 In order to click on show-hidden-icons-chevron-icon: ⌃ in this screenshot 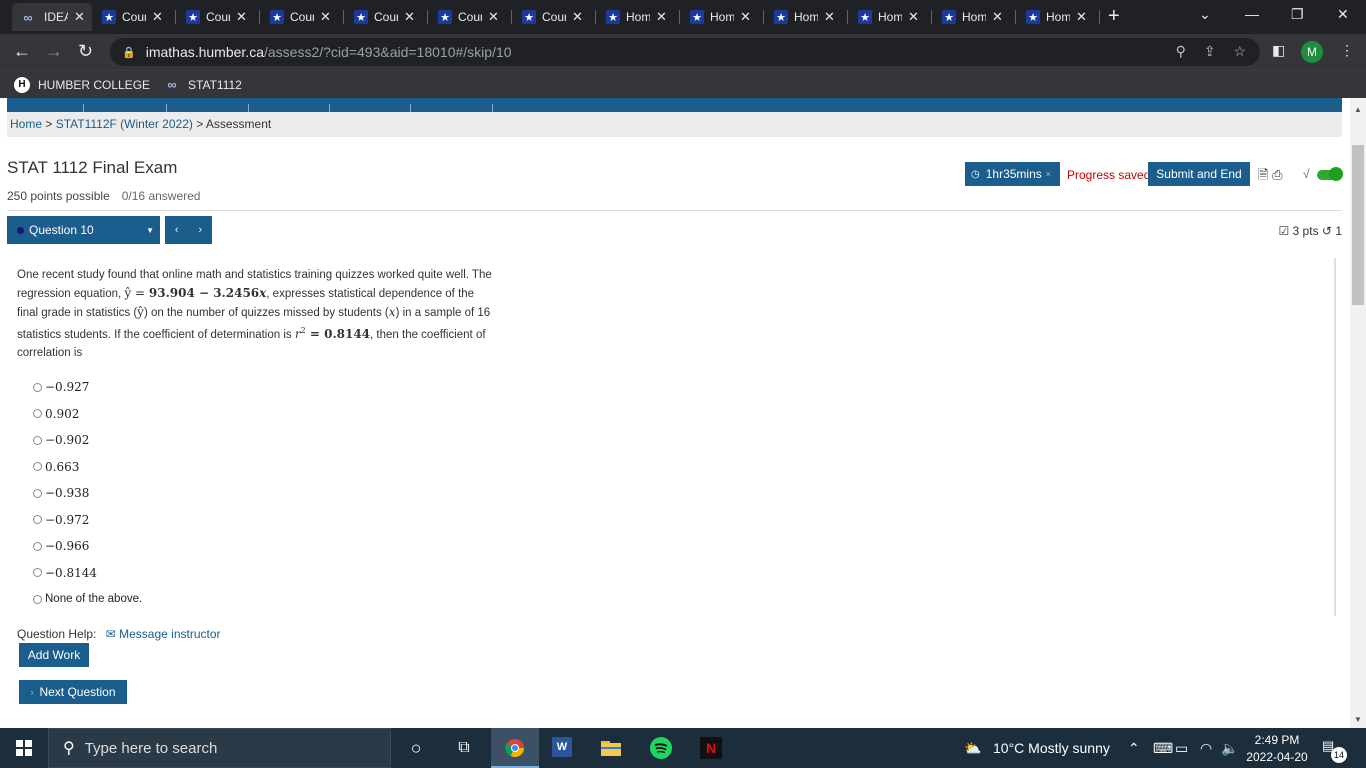, I will do `click(1134, 748)`.